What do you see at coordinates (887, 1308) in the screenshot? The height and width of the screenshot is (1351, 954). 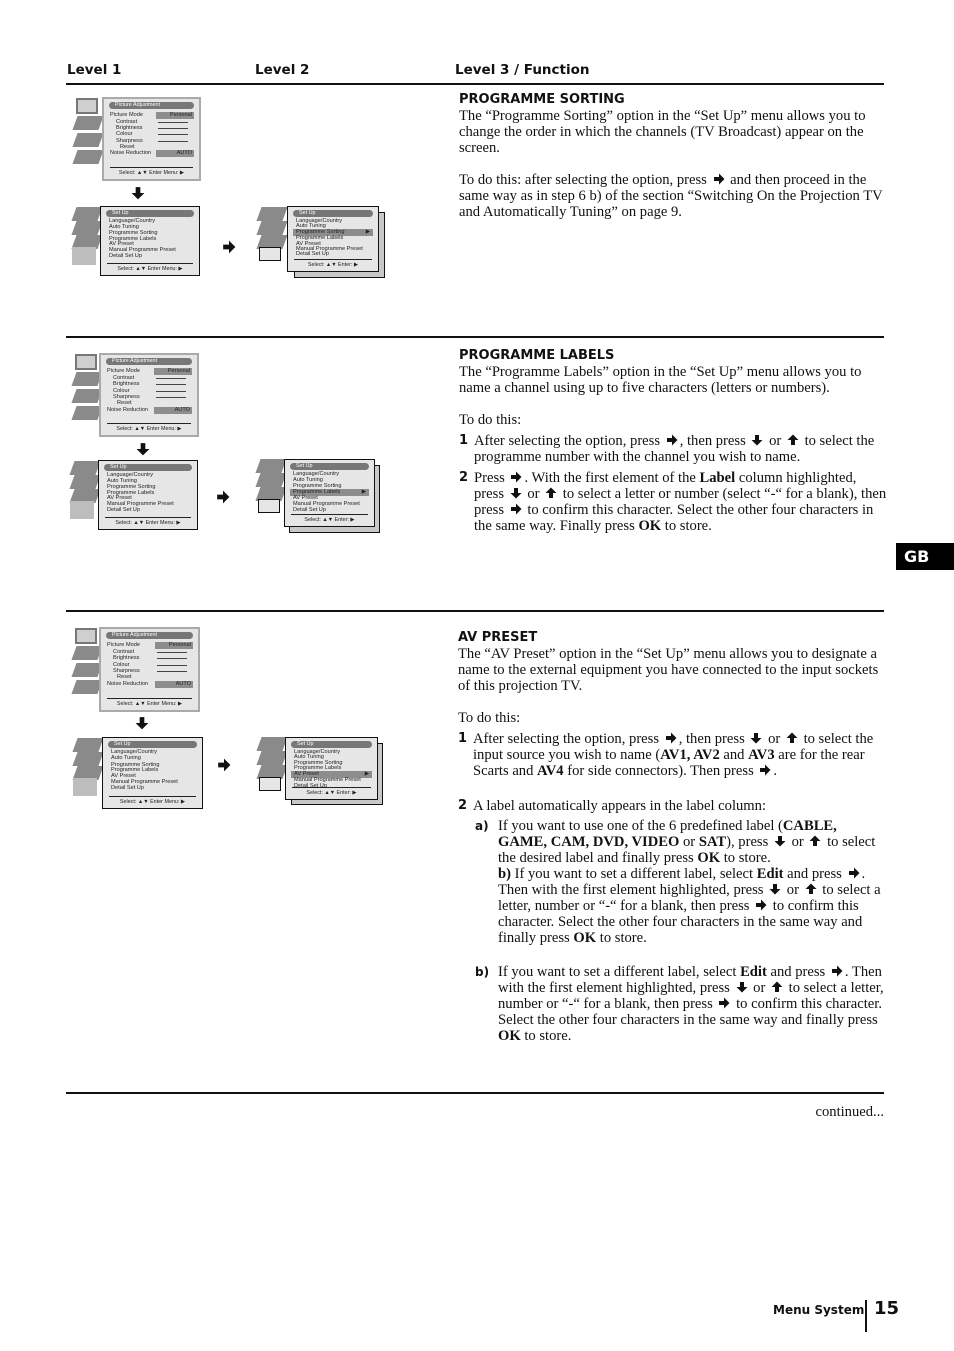 I see `page-number: 15` at bounding box center [887, 1308].